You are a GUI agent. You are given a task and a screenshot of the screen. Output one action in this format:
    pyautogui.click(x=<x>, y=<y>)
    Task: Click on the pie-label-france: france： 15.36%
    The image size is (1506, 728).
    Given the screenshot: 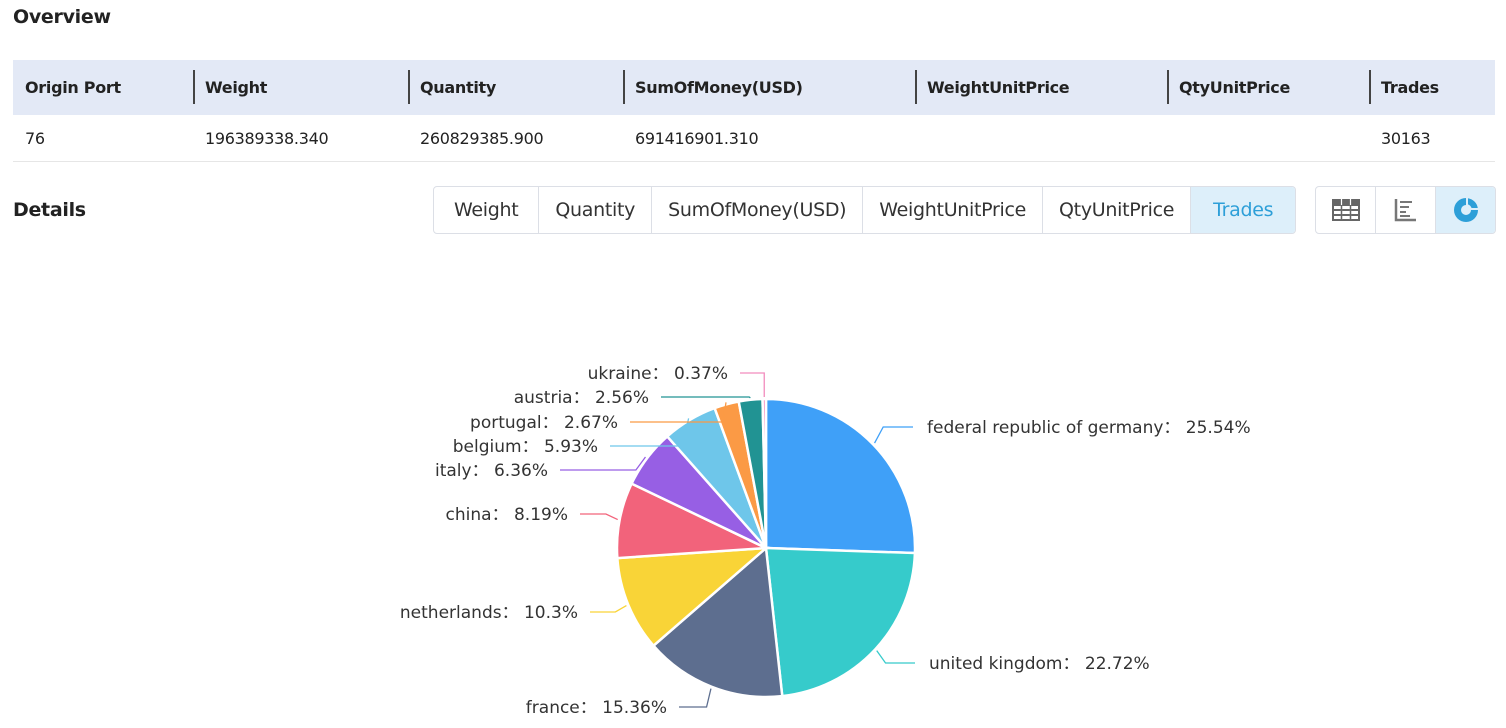 What is the action you would take?
    pyautogui.click(x=596, y=708)
    